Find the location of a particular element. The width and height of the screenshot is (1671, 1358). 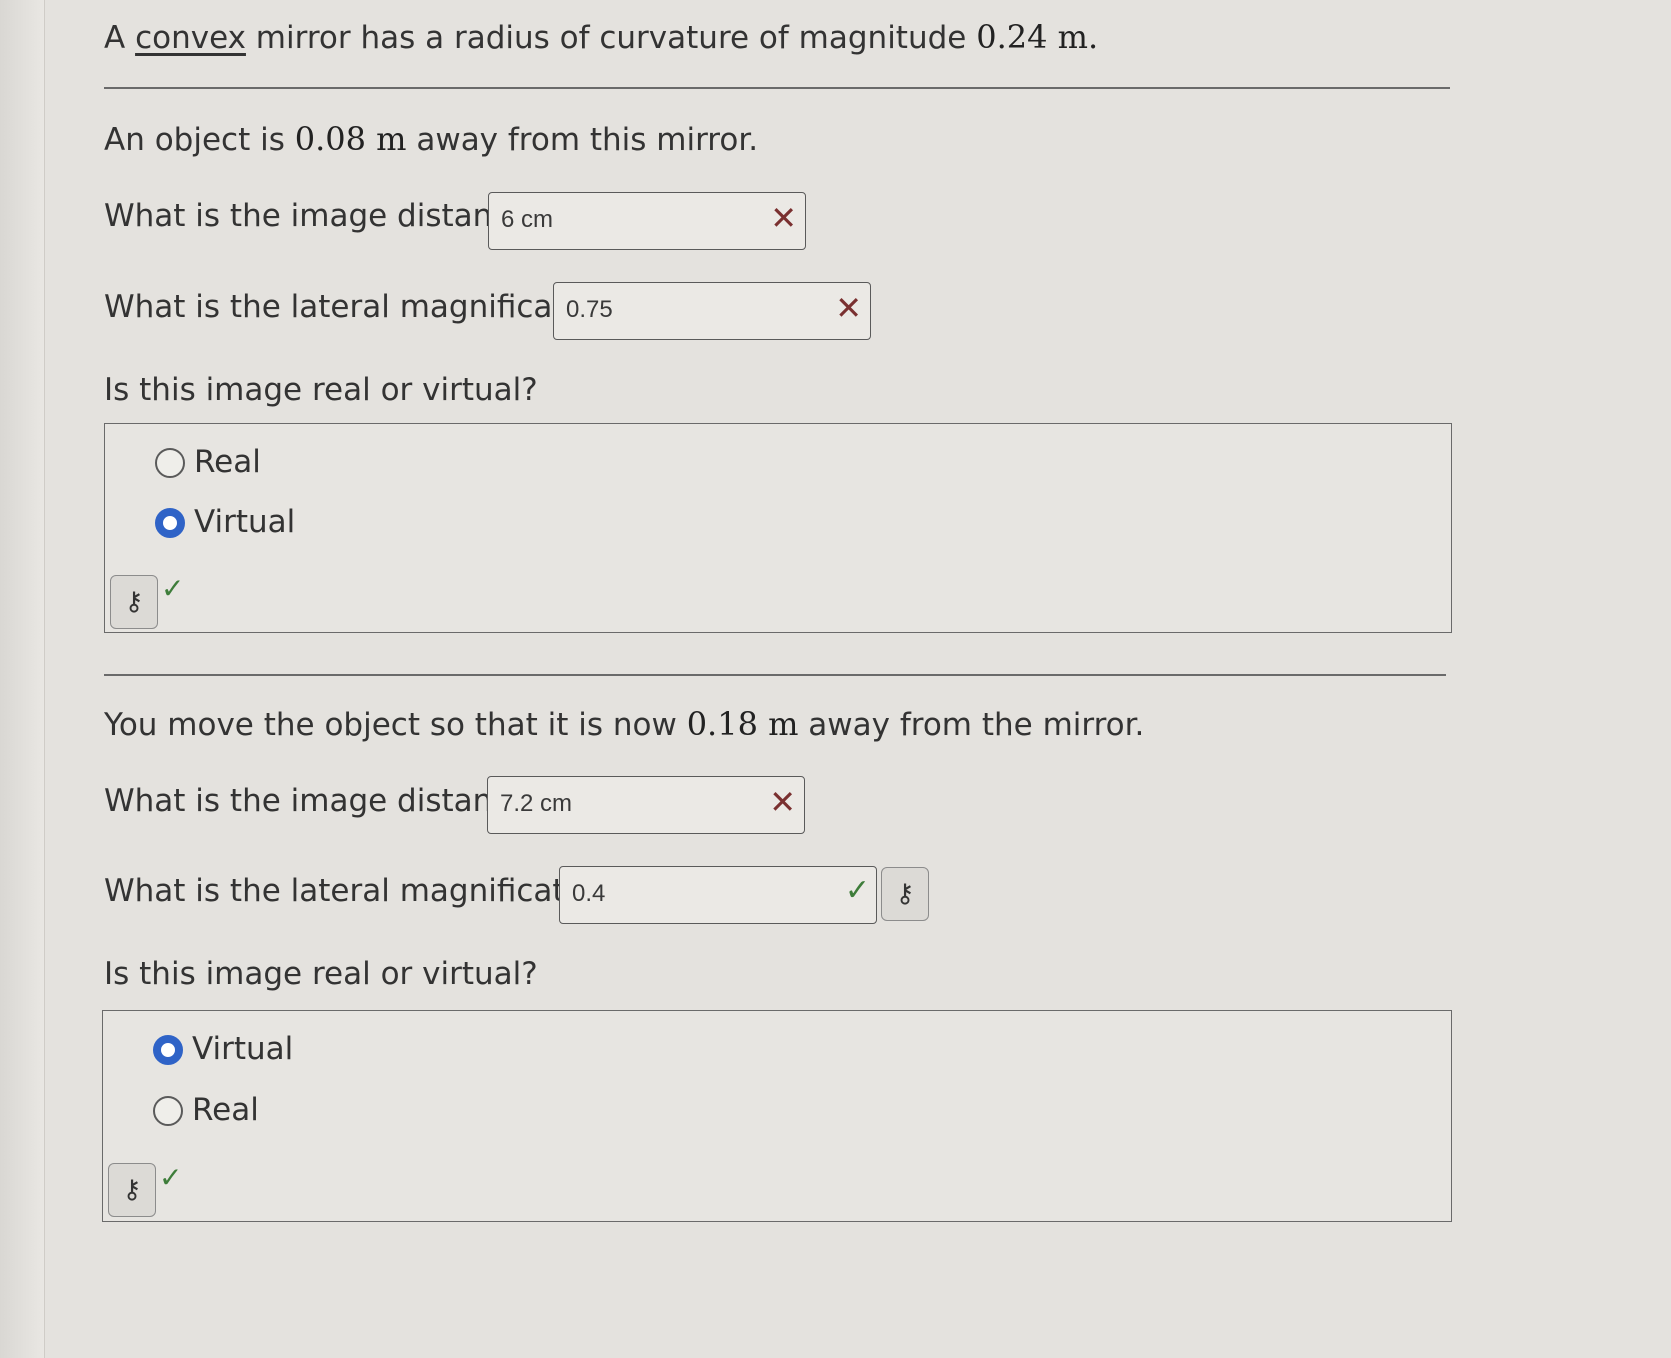

divider-top is located at coordinates (777, 88).